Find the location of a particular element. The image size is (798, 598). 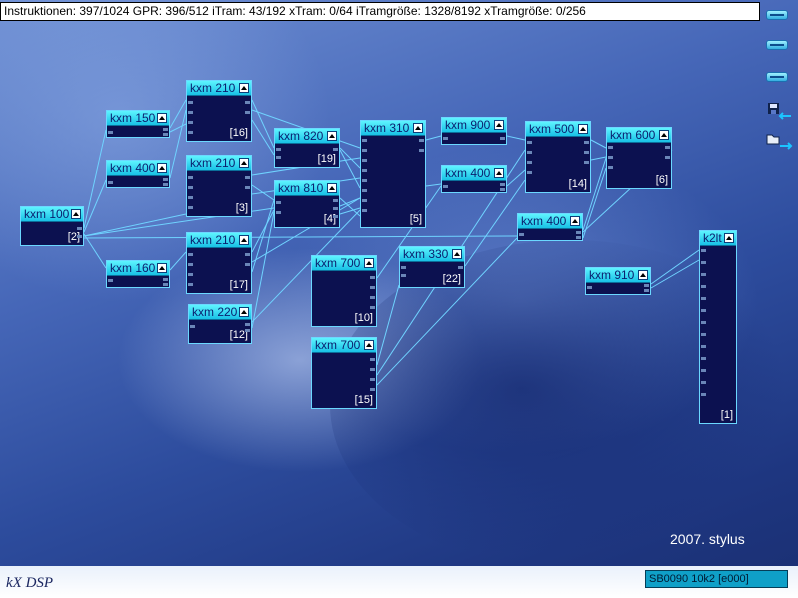

plugin-kxm-210: kxm 210 [16] is located at coordinates (219, 111).